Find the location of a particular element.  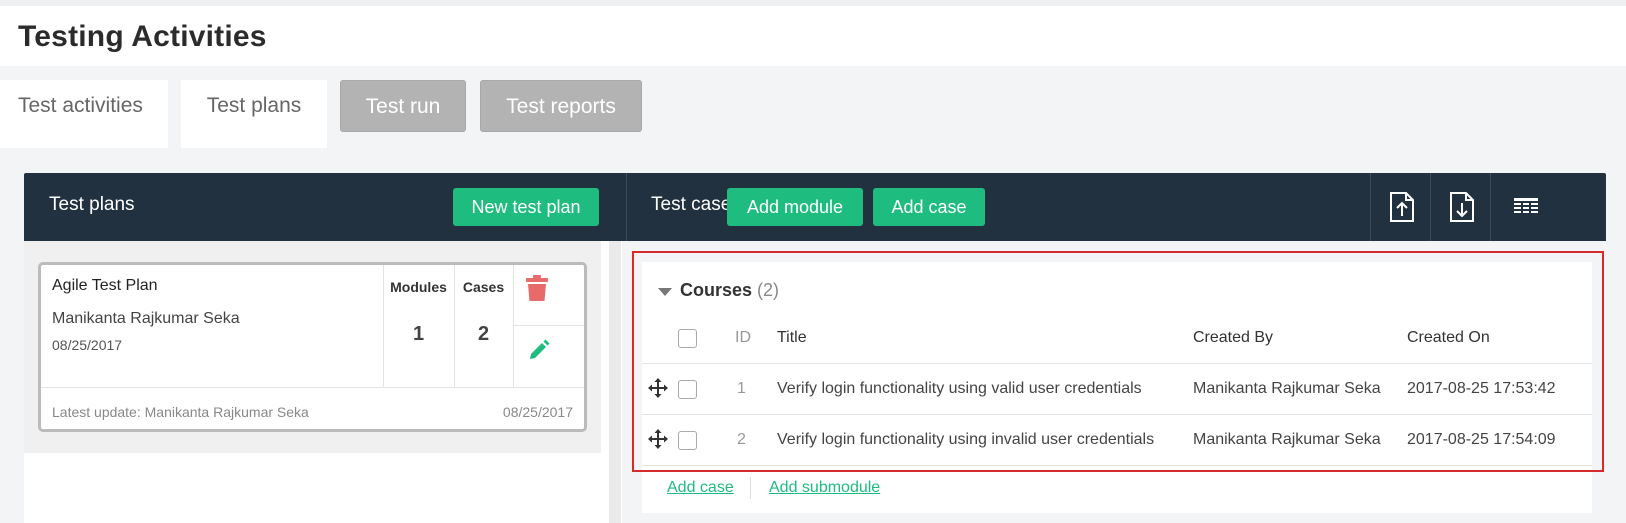

download-file-icon is located at coordinates (1461, 207).